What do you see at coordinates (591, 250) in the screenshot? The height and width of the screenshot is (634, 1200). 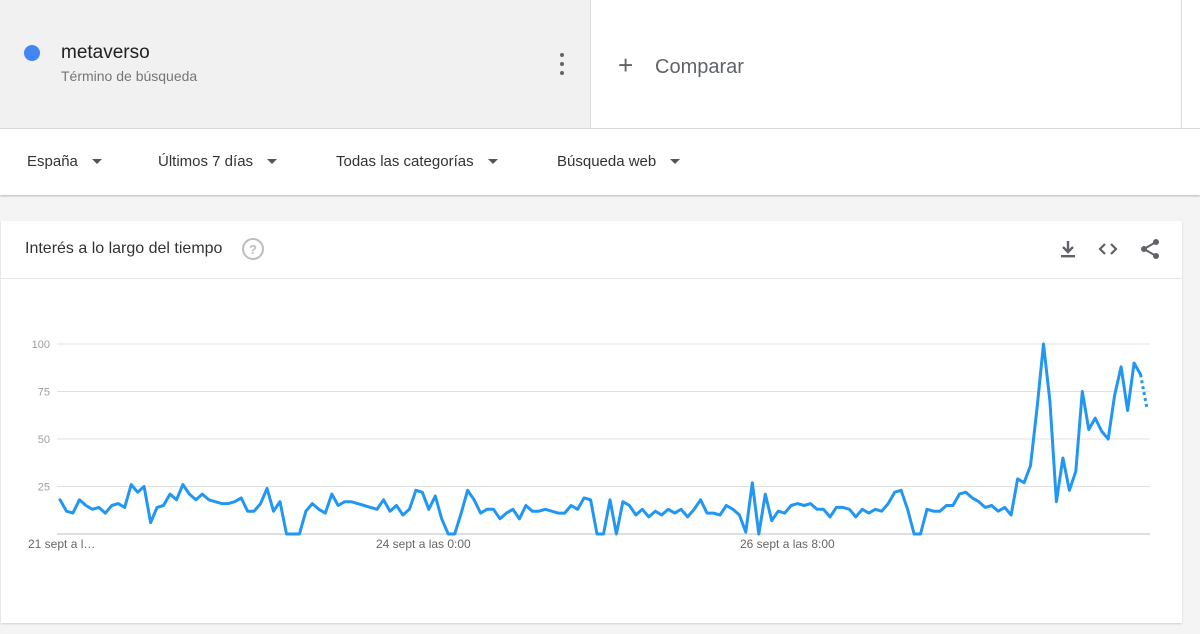 I see `chart-header: Interés a lo largo del tiempo ?` at bounding box center [591, 250].